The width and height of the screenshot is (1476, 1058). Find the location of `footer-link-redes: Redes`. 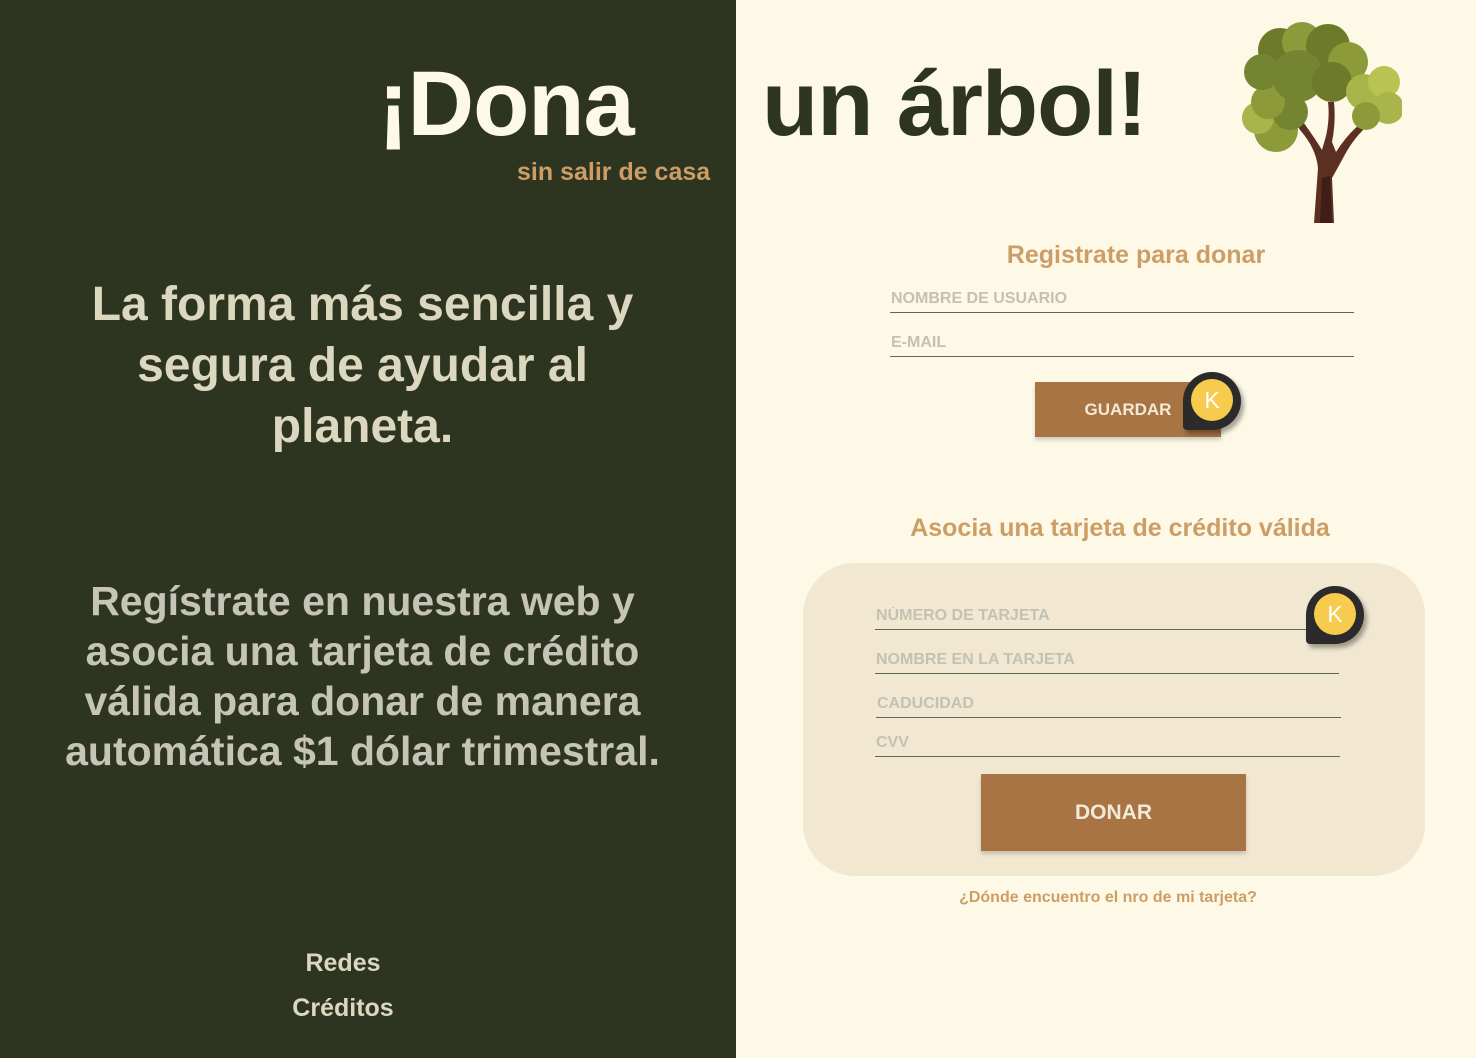

footer-link-redes: Redes is located at coordinates (343, 963).